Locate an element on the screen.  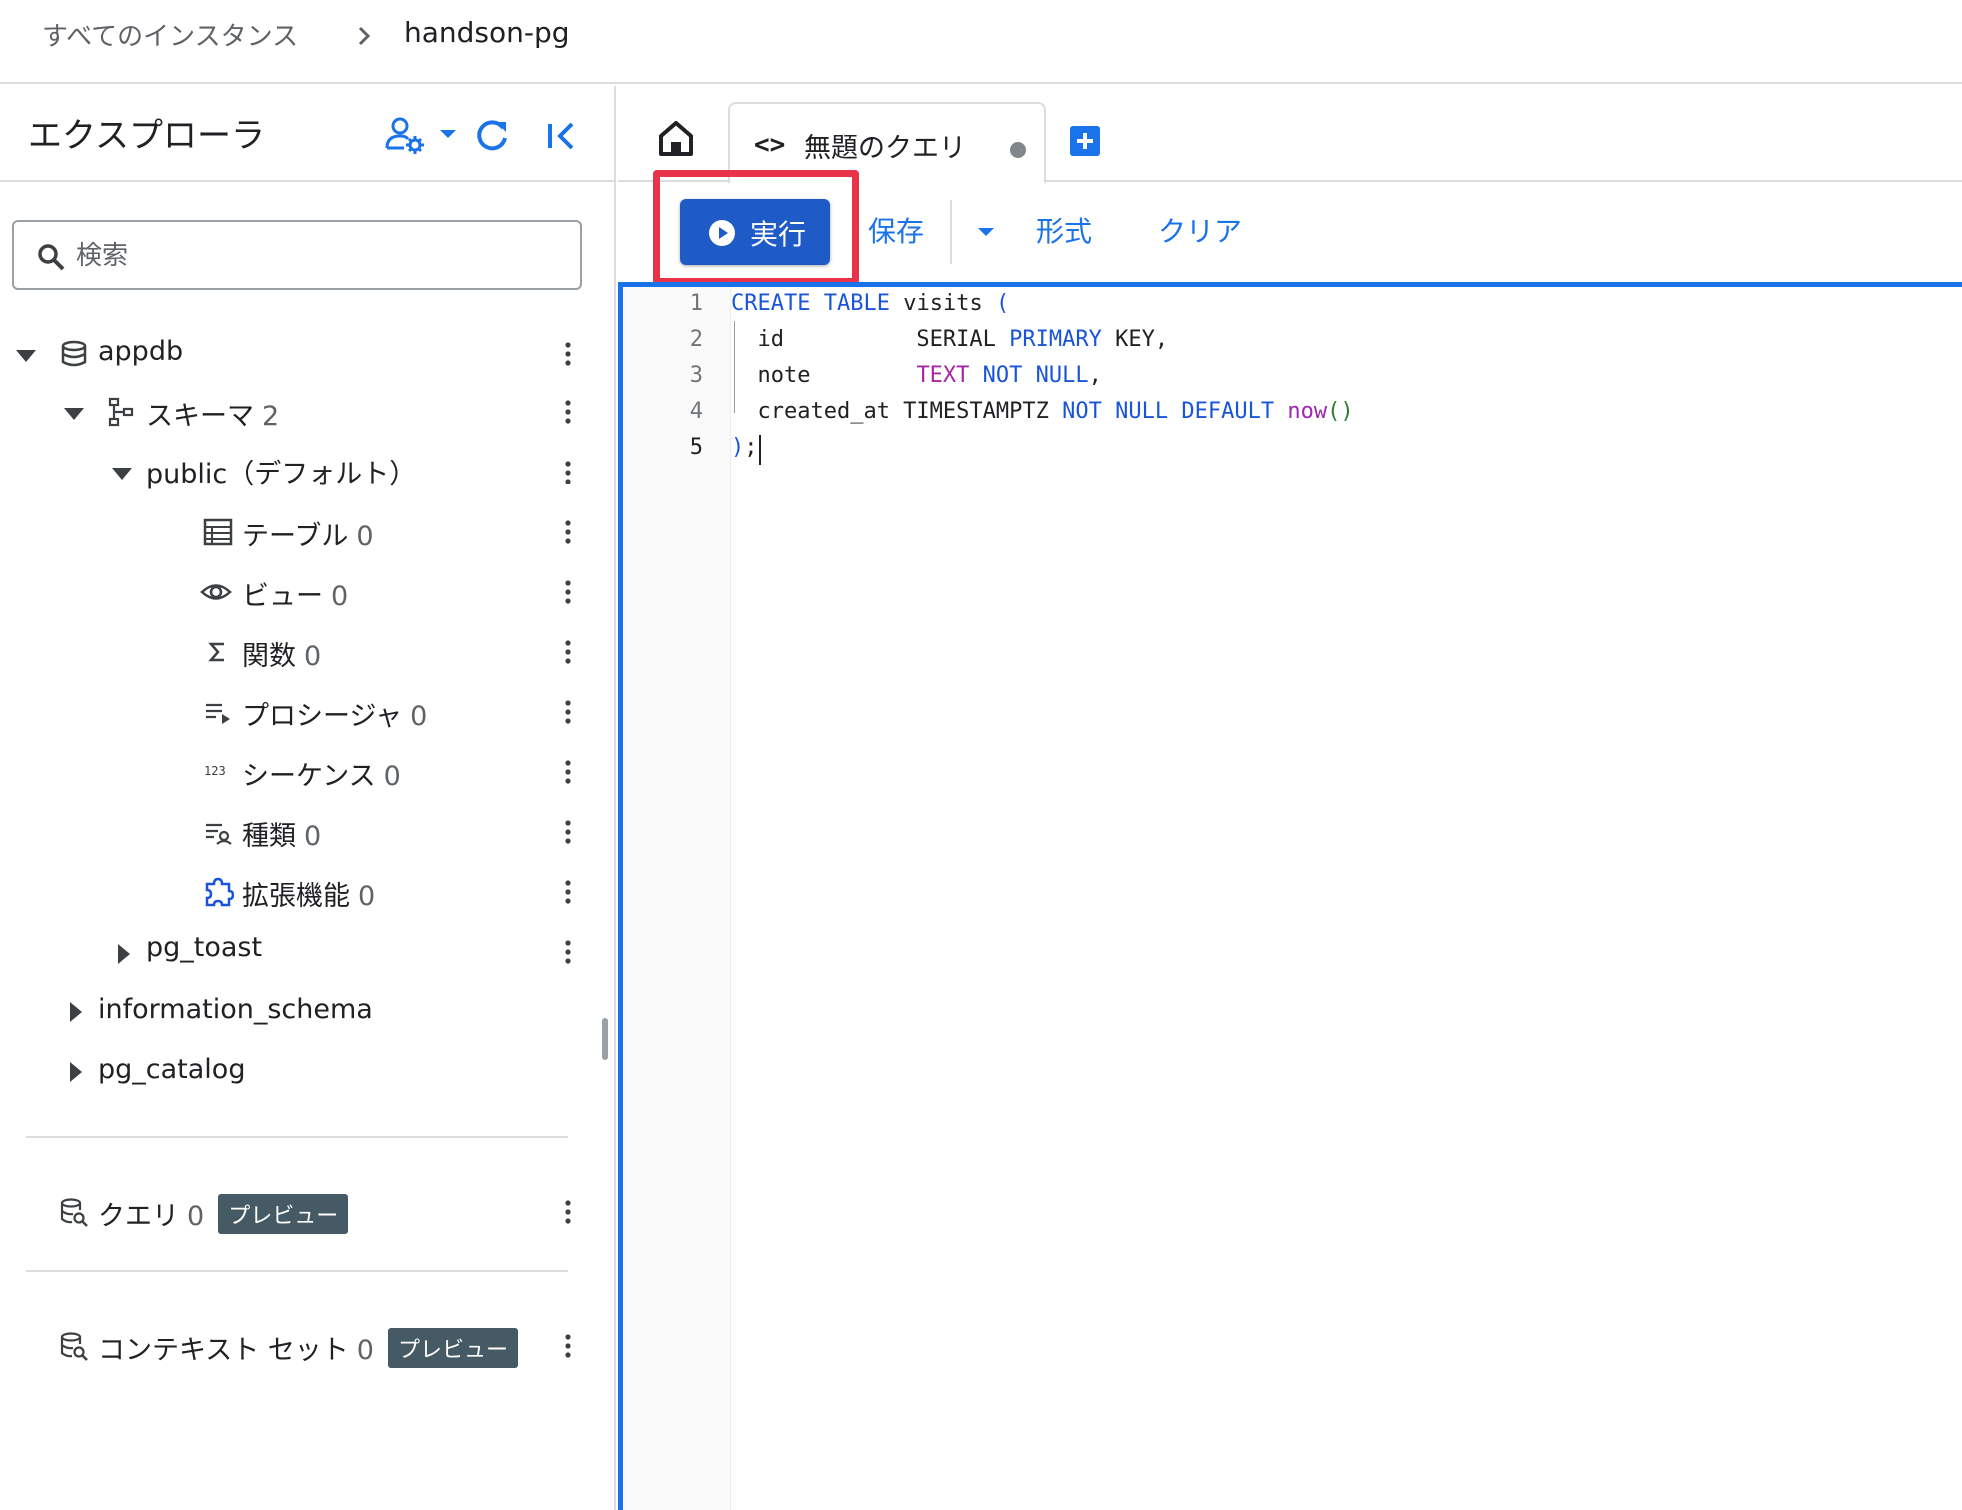
collapse-panel-icon is located at coordinates (562, 136).